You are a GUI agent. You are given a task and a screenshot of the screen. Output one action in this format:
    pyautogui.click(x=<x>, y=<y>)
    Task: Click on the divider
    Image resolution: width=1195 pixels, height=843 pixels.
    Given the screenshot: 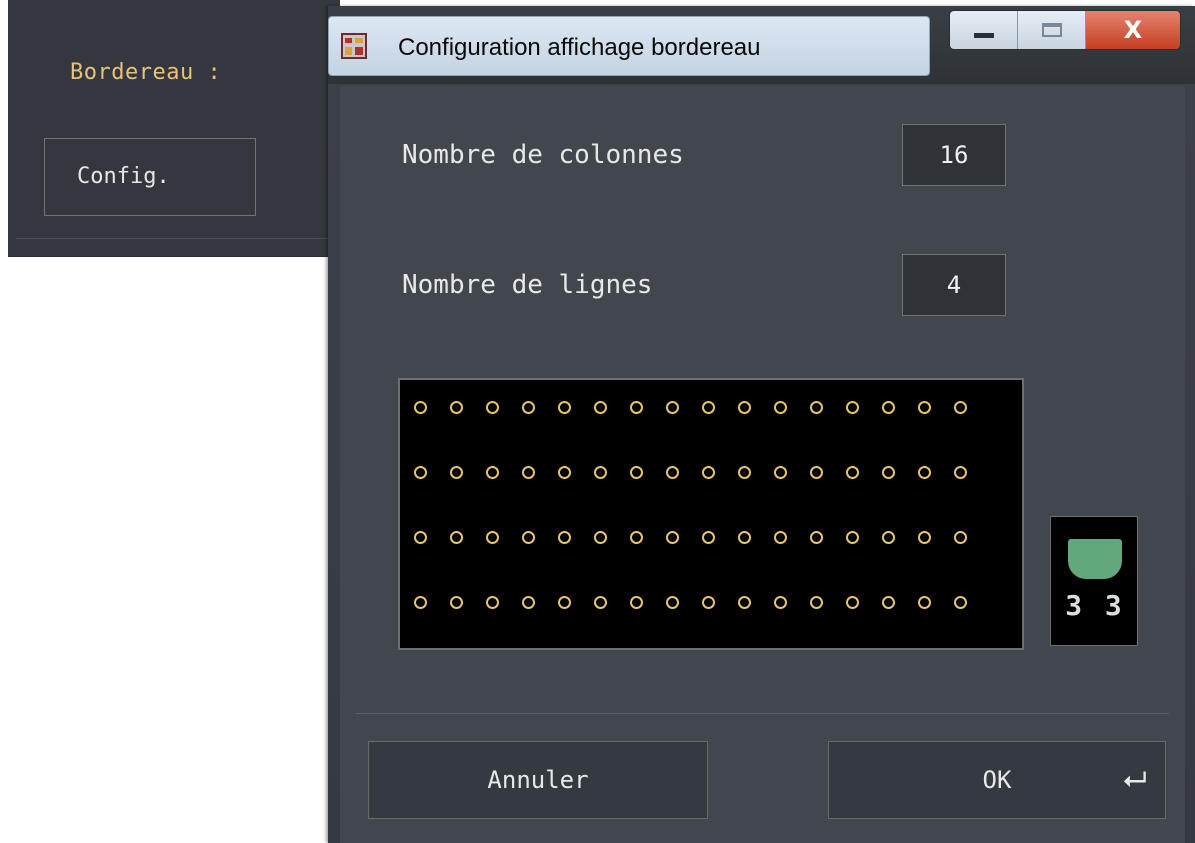 What is the action you would take?
    pyautogui.click(x=178, y=238)
    